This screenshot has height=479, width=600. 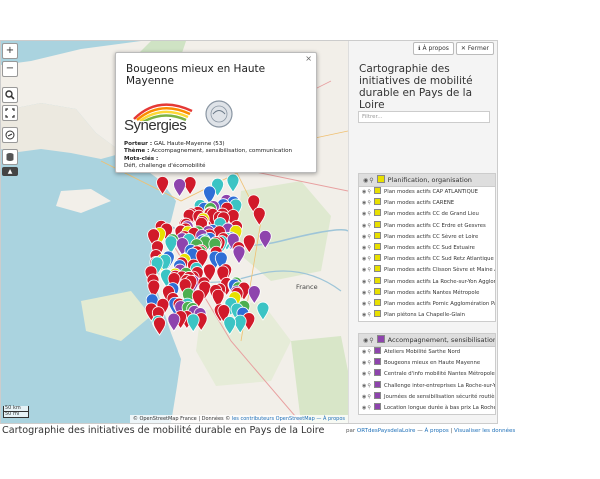 What do you see at coordinates (308, 58) in the screenshot?
I see `popup-close-button: ×` at bounding box center [308, 58].